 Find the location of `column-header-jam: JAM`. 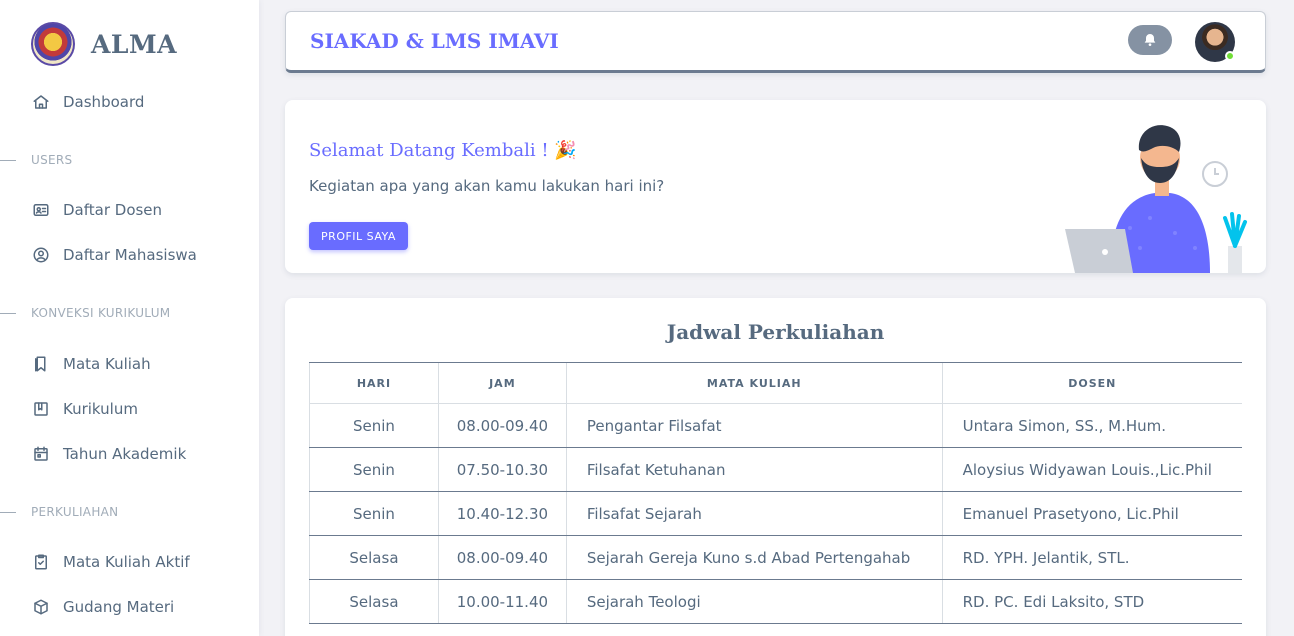

column-header-jam: JAM is located at coordinates (502, 383).